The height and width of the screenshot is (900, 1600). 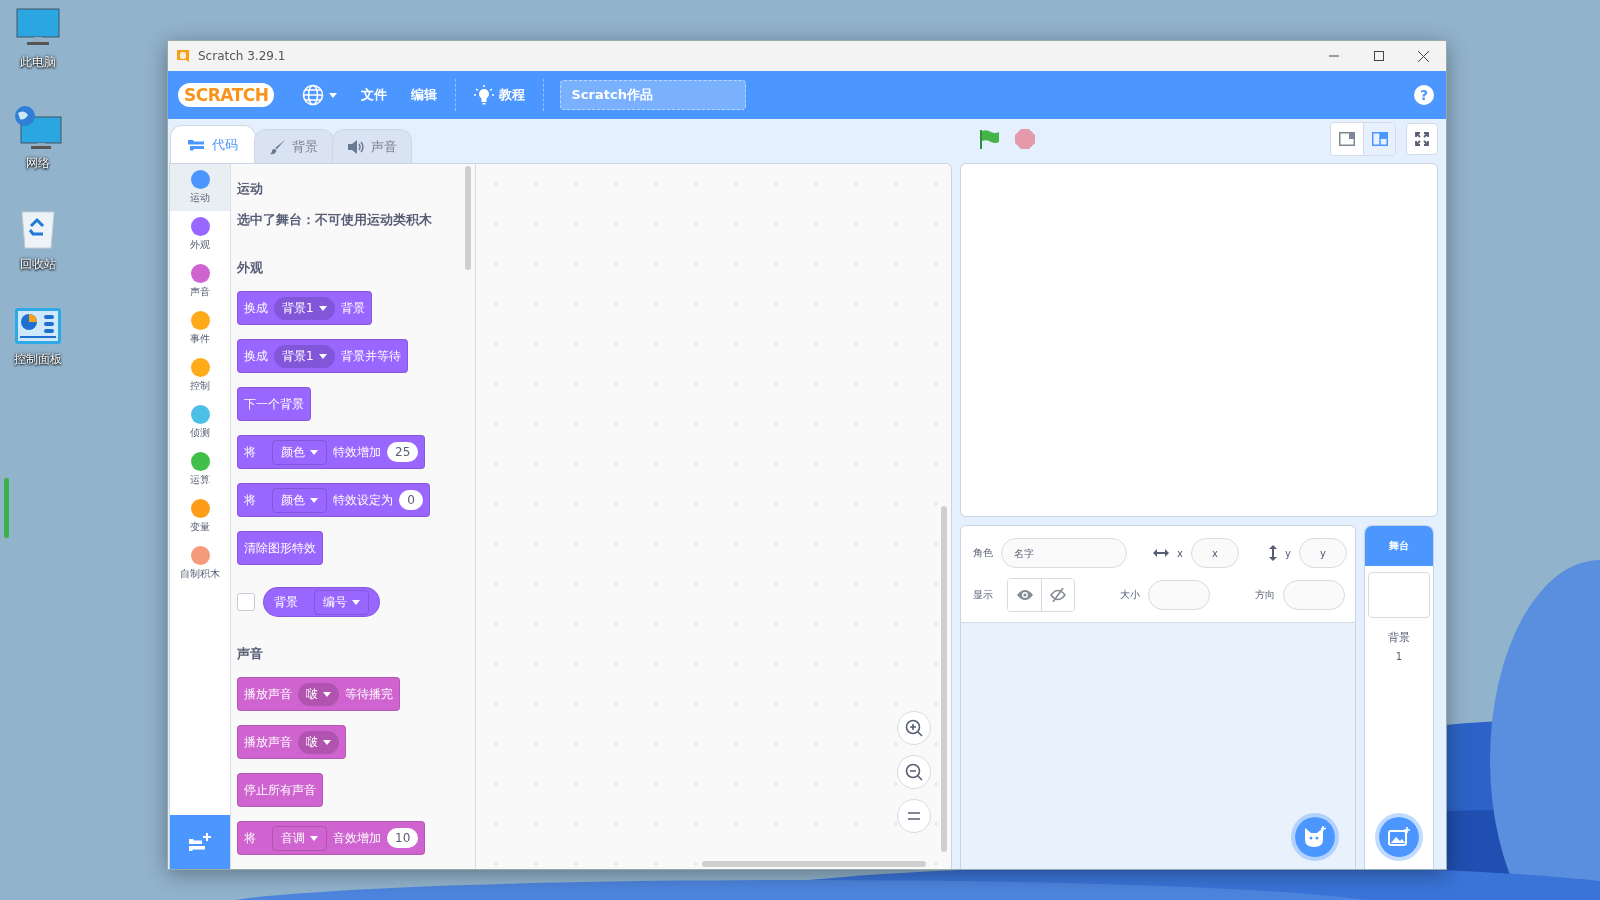 What do you see at coordinates (1322, 553) in the screenshot?
I see `y-field: y` at bounding box center [1322, 553].